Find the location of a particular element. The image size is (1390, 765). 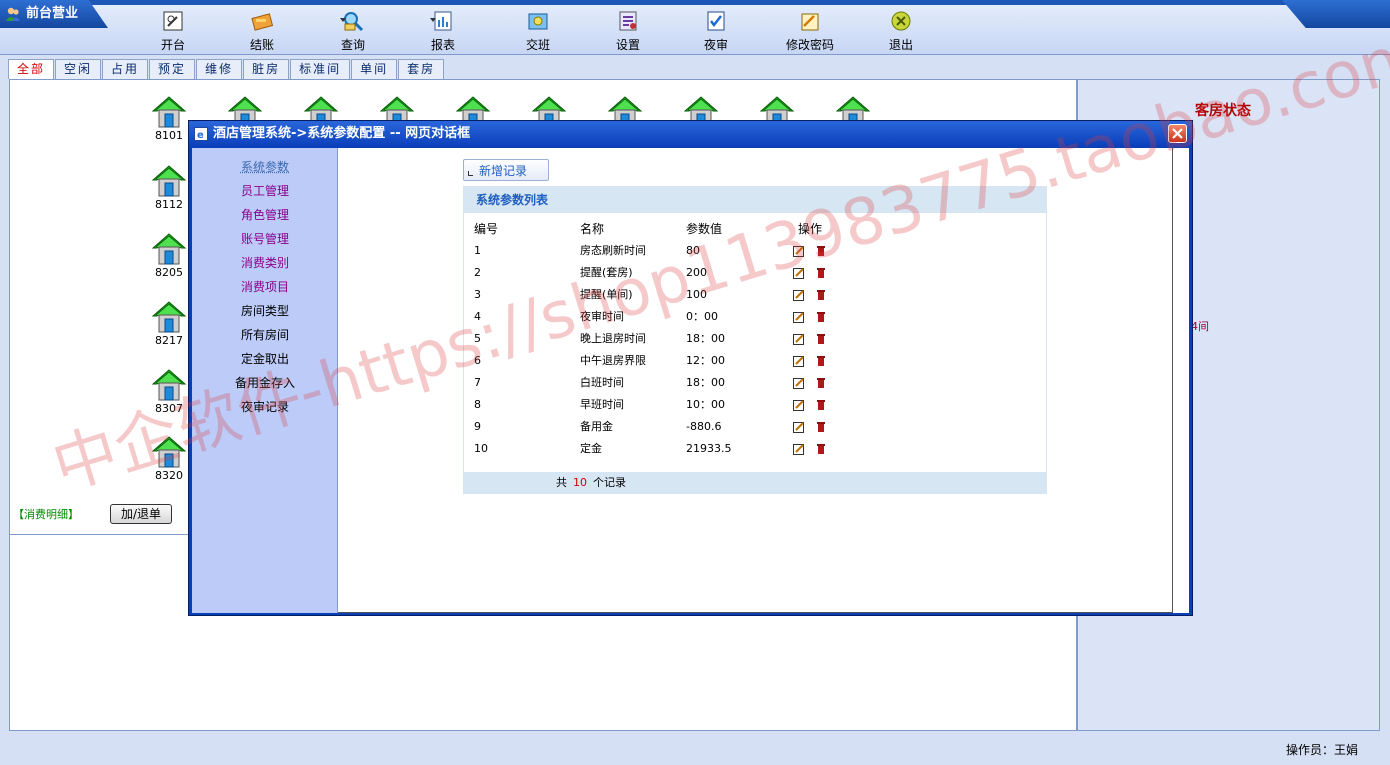

room-card: 8205 is located at coordinates (169, 255).